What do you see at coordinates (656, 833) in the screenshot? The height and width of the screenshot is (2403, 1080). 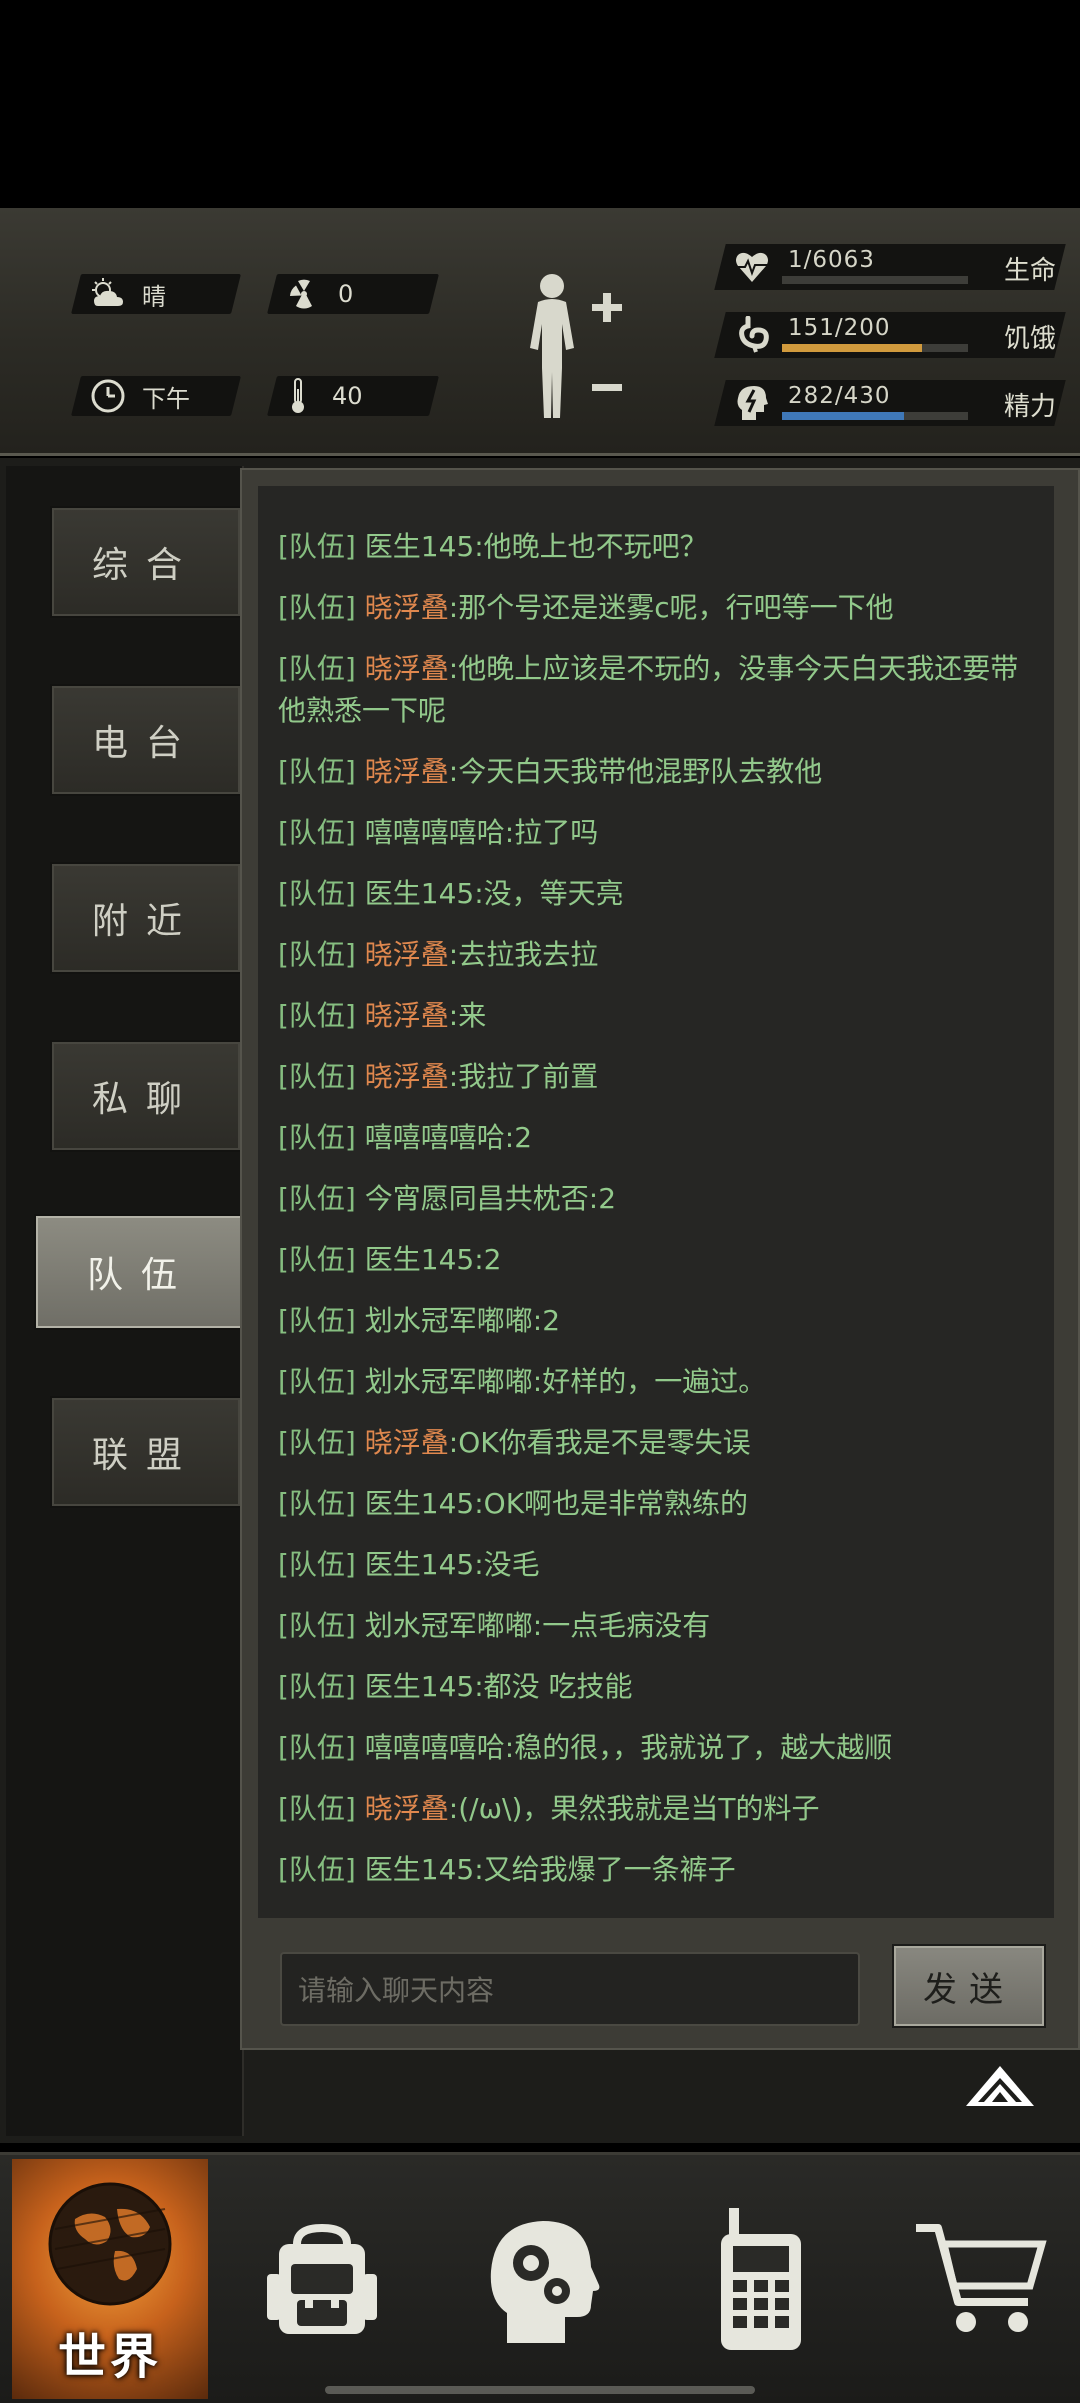 I see `chat-message: [队伍] 嘻嘻嘻嘻哈:拉了吗` at bounding box center [656, 833].